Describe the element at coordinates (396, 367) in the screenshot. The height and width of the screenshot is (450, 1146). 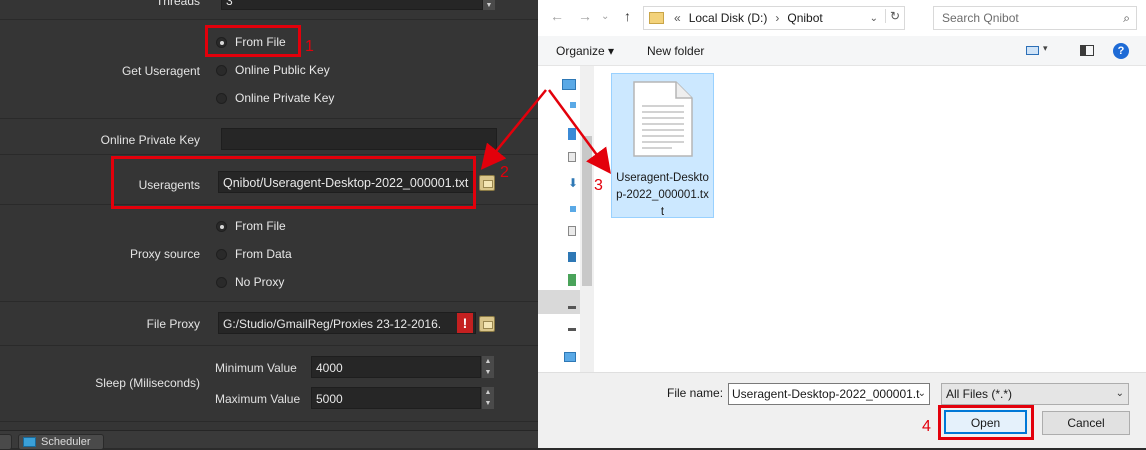
I see `sleep-min-input: 4000` at that location.